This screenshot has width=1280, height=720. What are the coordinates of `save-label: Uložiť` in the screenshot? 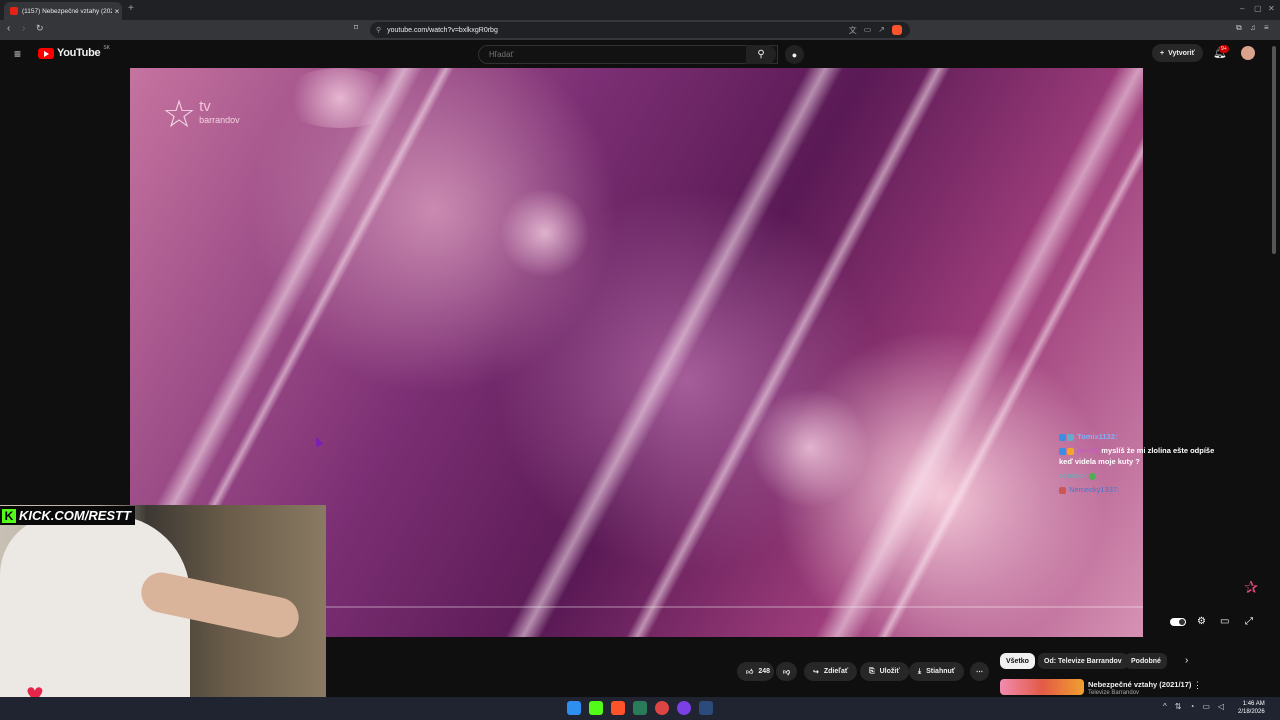 It's located at (889, 671).